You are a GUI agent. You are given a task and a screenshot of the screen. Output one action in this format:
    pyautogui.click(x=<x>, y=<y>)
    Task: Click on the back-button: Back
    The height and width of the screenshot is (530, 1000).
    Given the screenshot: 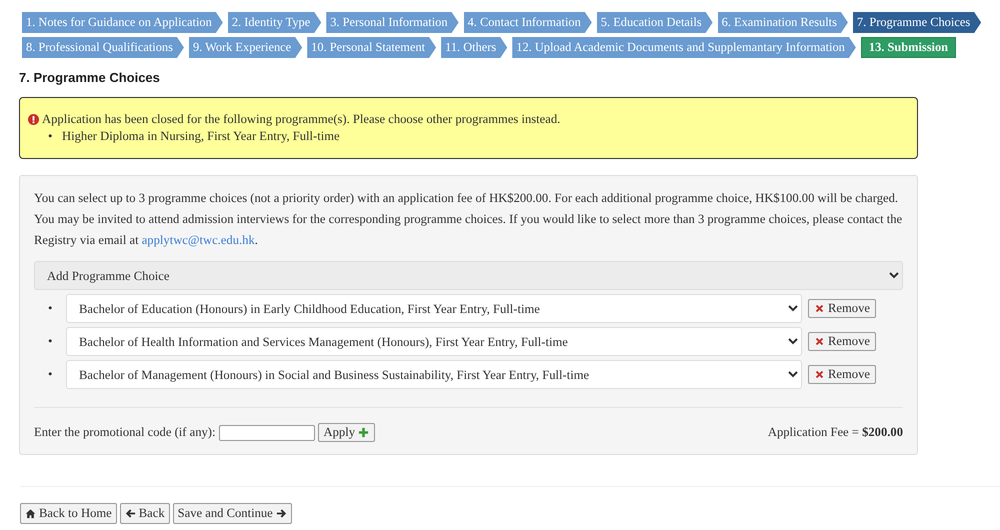 What is the action you would take?
    pyautogui.click(x=145, y=513)
    